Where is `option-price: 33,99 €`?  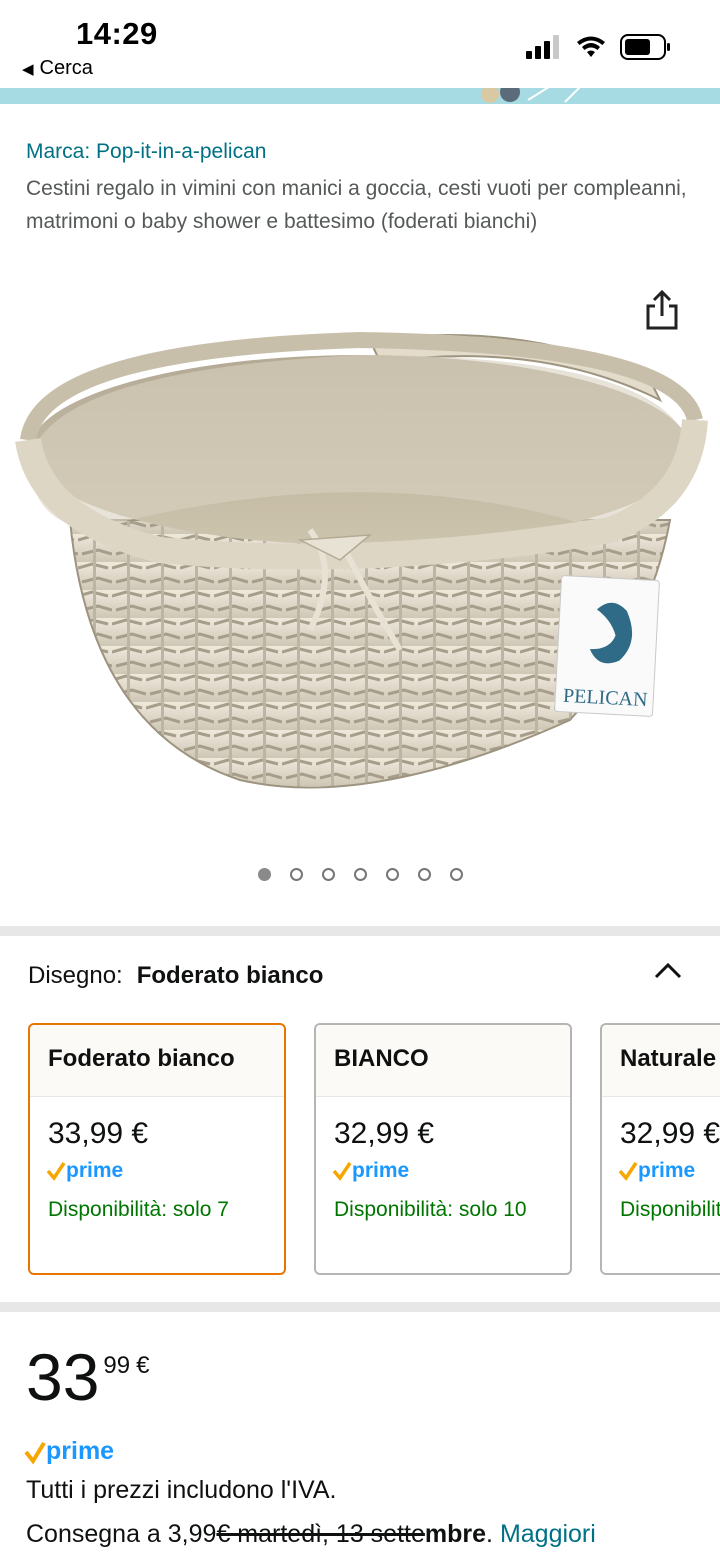
option-price: 33,99 € is located at coordinates (98, 1133).